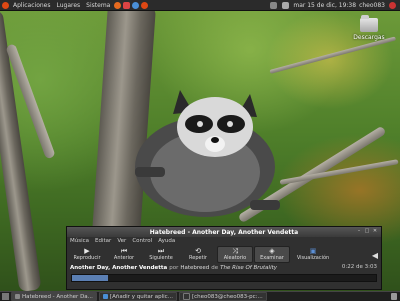 Image resolution: width=400 pixels, height=301 pixels. I want to click on menu-applications: Aplicaciones, so click(31, 5).